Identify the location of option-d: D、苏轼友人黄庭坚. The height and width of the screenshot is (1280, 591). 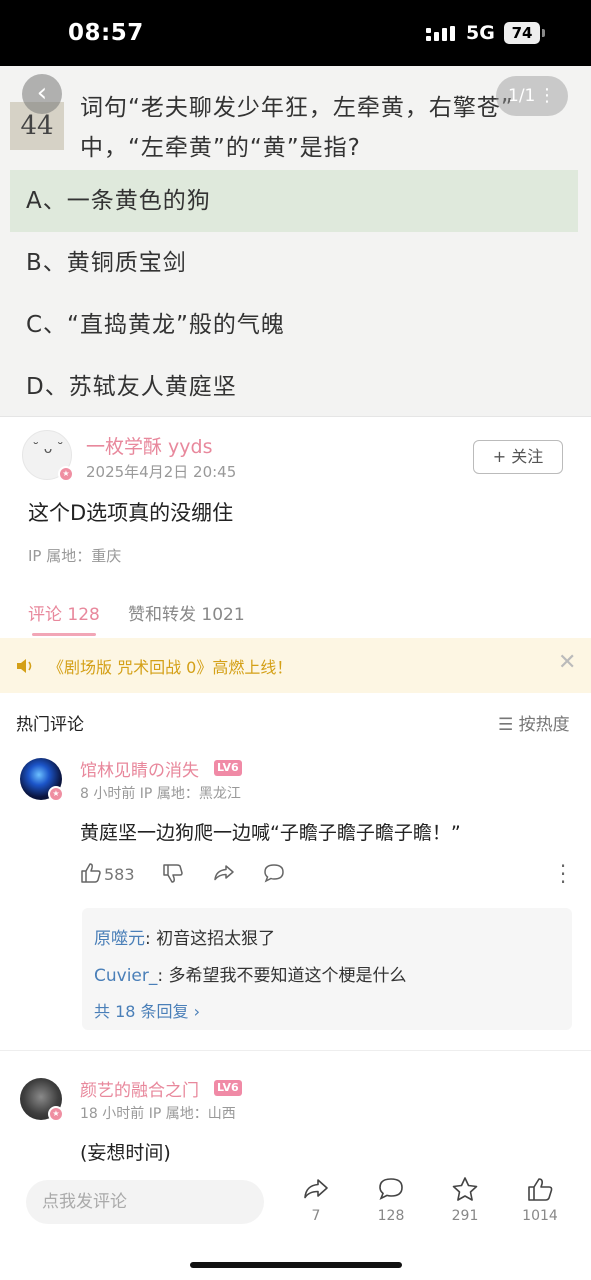
(131, 387).